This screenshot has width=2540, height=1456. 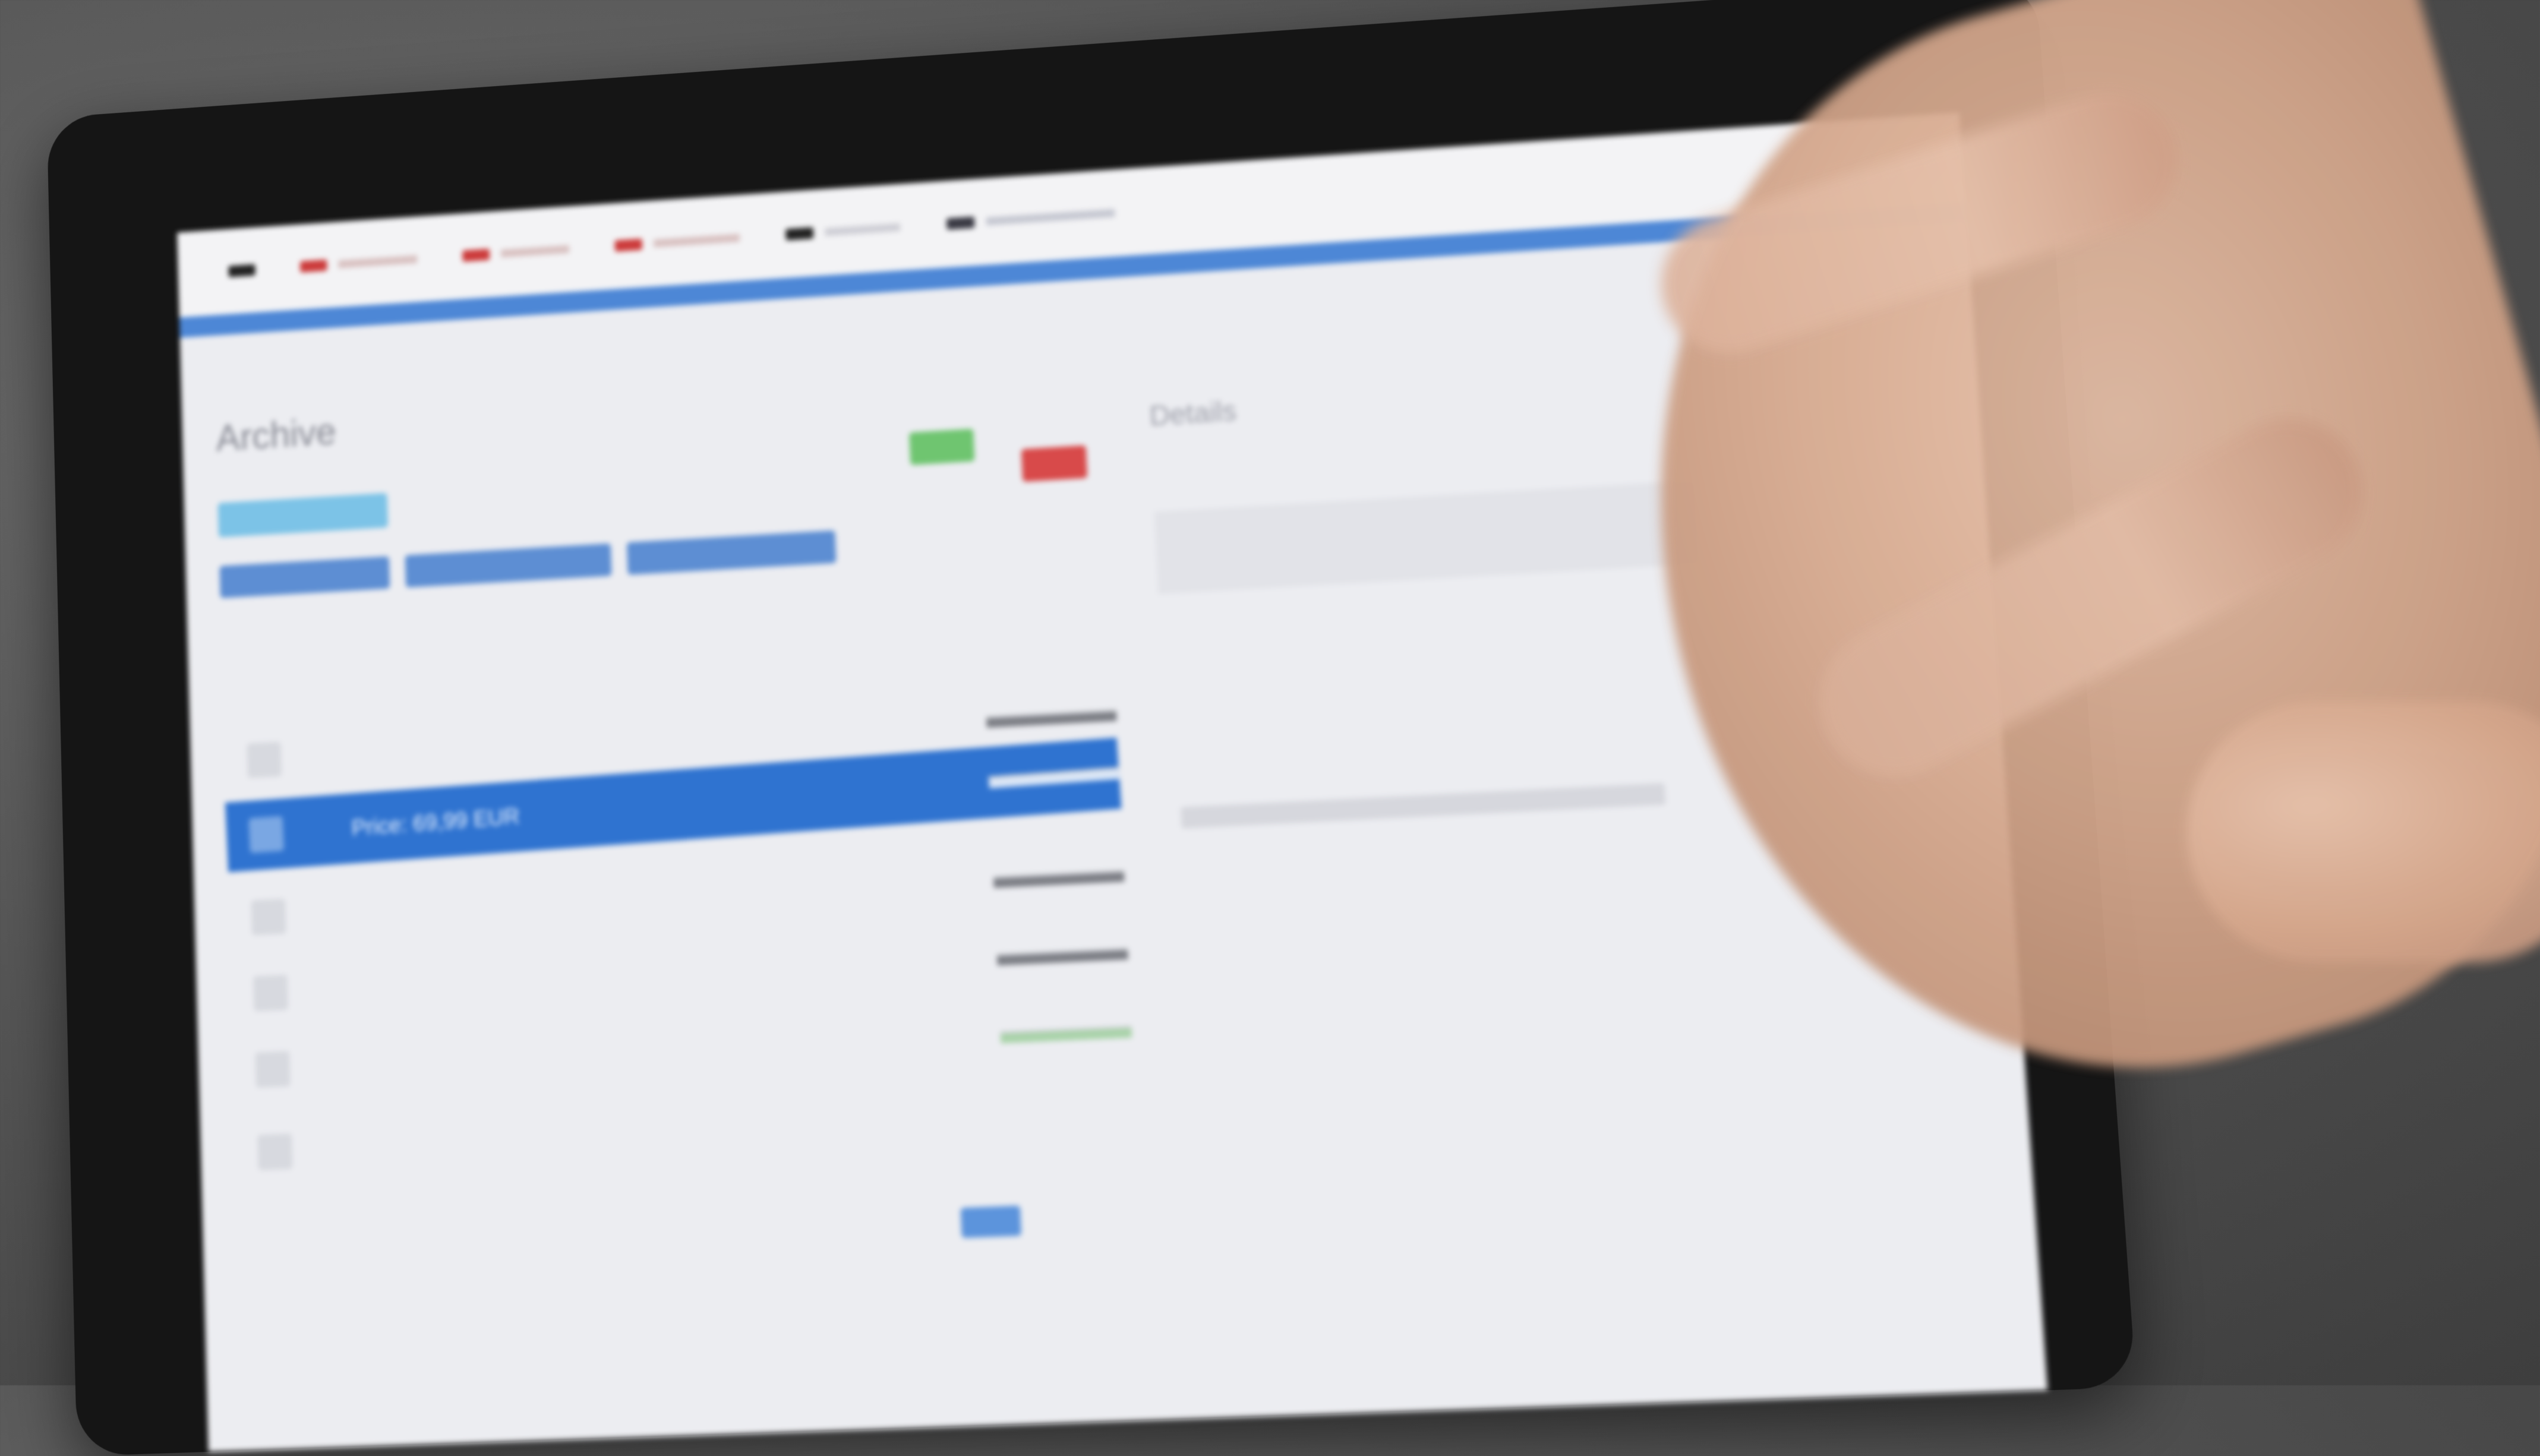 What do you see at coordinates (276, 434) in the screenshot?
I see `page-title: Archive` at bounding box center [276, 434].